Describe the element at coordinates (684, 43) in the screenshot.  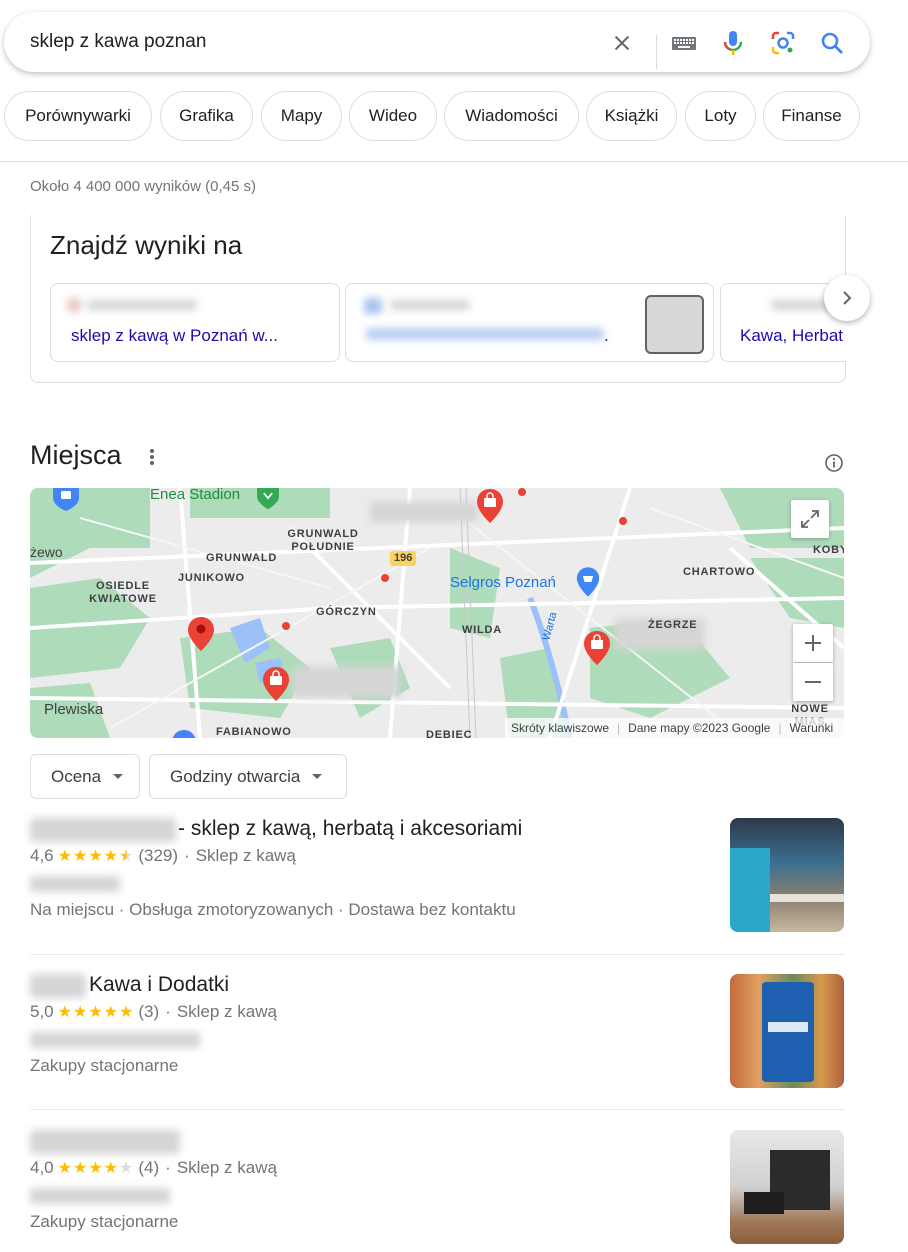
I see `keyboard-icon` at that location.